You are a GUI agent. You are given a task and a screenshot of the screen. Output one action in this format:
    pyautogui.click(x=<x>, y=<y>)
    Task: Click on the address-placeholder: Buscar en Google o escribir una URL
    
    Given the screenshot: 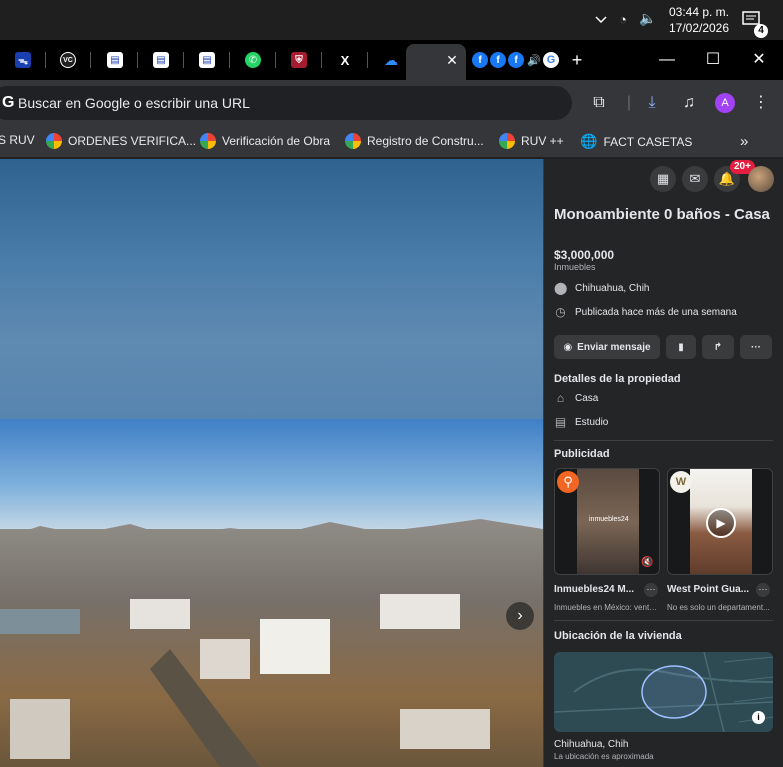 What is the action you would take?
    pyautogui.click(x=134, y=103)
    